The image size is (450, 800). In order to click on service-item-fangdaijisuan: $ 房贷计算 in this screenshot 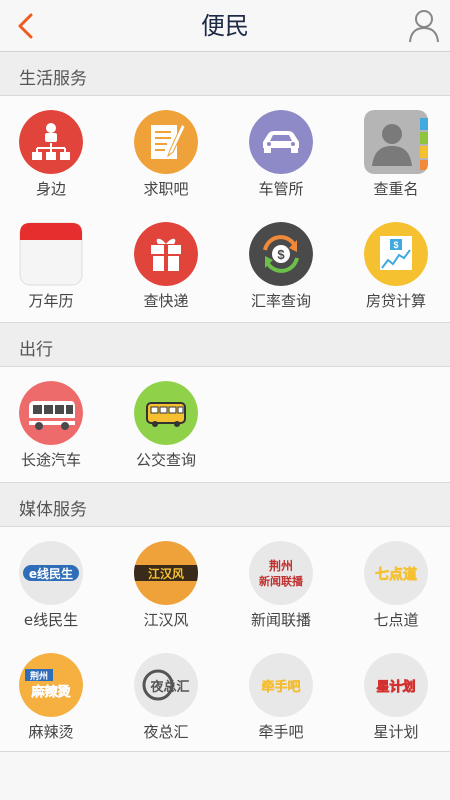, I will do `click(397, 264)`.